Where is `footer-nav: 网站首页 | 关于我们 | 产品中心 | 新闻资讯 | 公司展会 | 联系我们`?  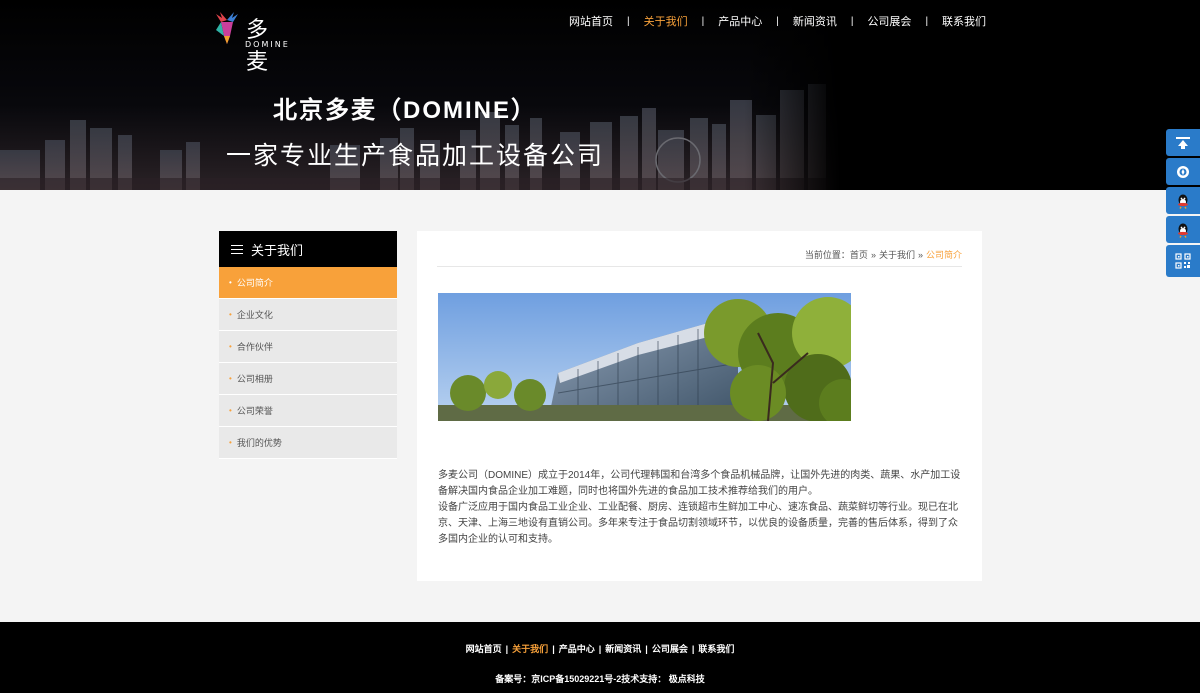 footer-nav: 网站首页 | 关于我们 | 产品中心 | 新闻资讯 | 公司展会 | 联系我们 is located at coordinates (600, 648).